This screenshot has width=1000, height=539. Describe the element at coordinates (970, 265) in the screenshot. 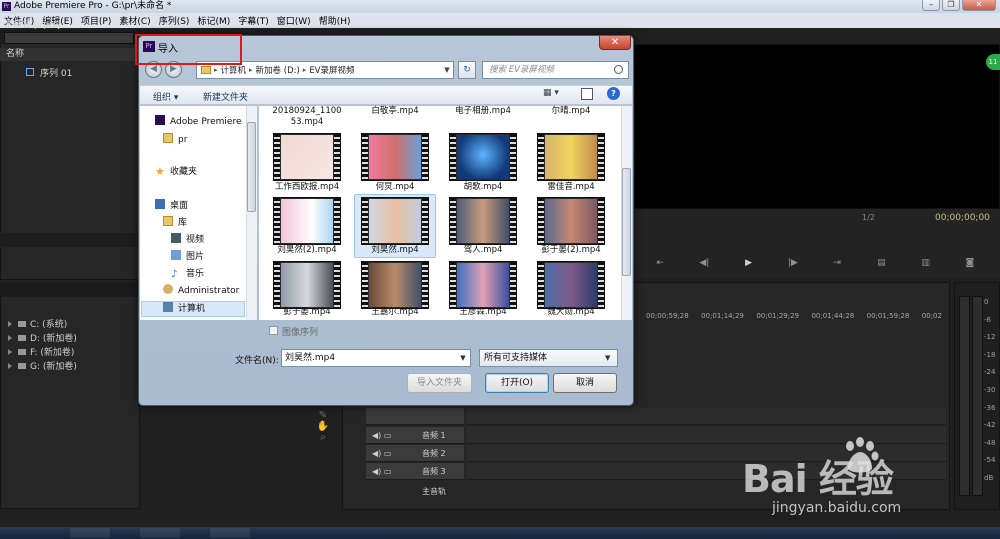

I see `camera-icon: ◙` at that location.